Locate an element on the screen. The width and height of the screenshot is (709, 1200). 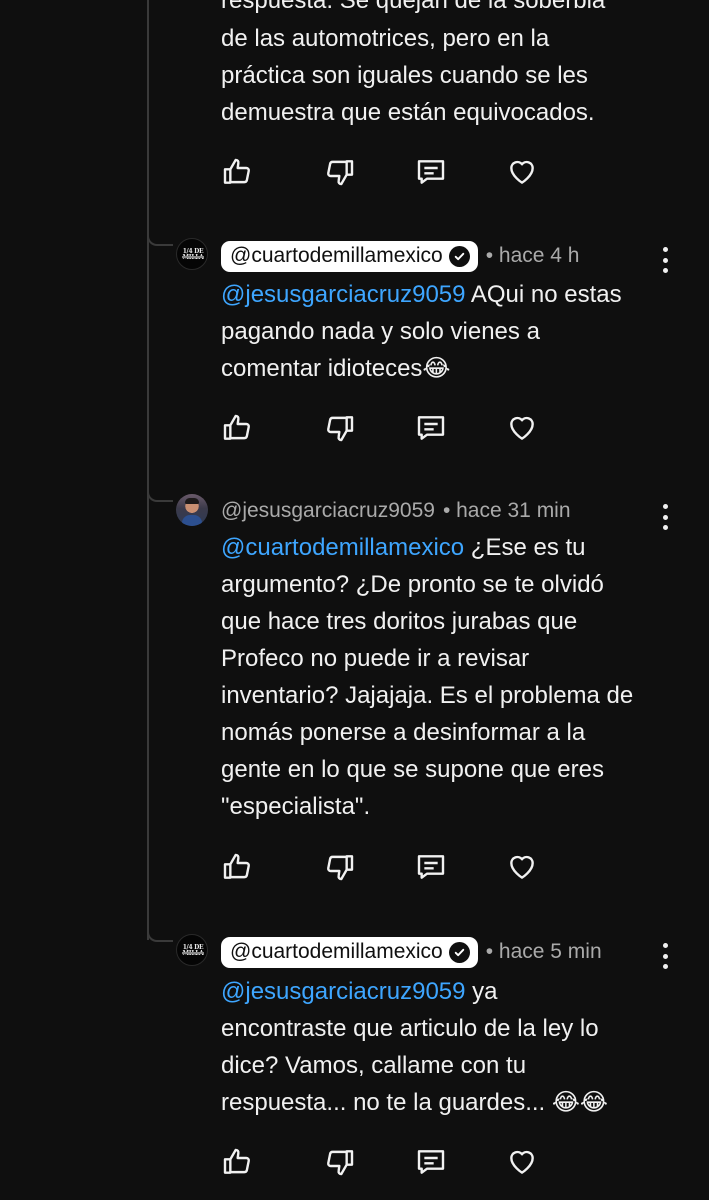
top-comment-partial-line: respuesta. Se quejan de la soberbia is located at coordinates (413, 7).